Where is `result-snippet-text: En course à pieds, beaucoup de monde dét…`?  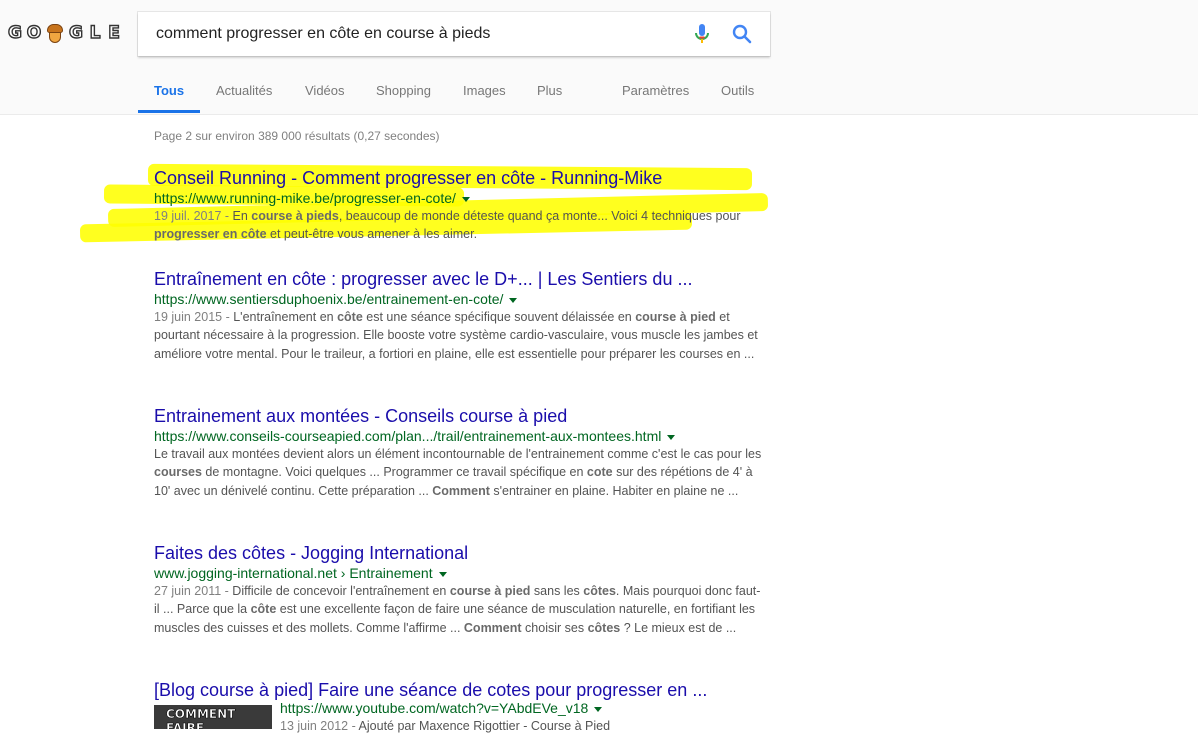 result-snippet-text: En course à pieds, beaucoup de monde dét… is located at coordinates (447, 225).